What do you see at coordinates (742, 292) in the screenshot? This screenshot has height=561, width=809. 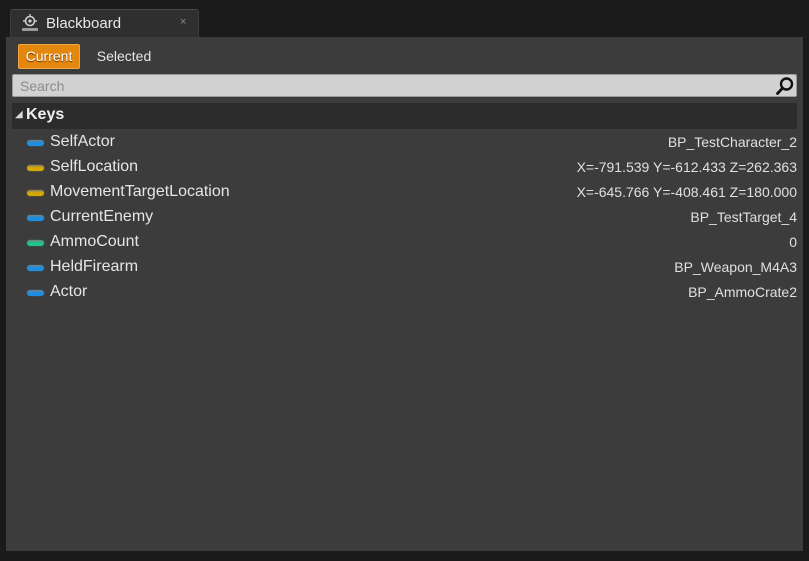 I see `key-value: BP_AmmoCrate2` at bounding box center [742, 292].